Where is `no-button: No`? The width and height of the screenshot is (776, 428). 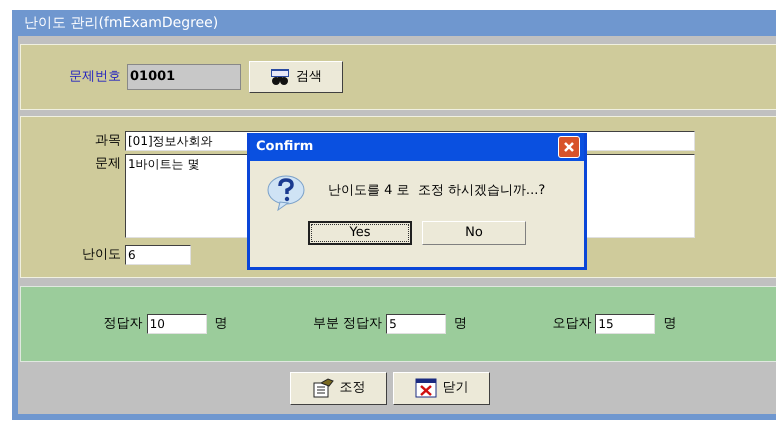
no-button: No is located at coordinates (474, 233).